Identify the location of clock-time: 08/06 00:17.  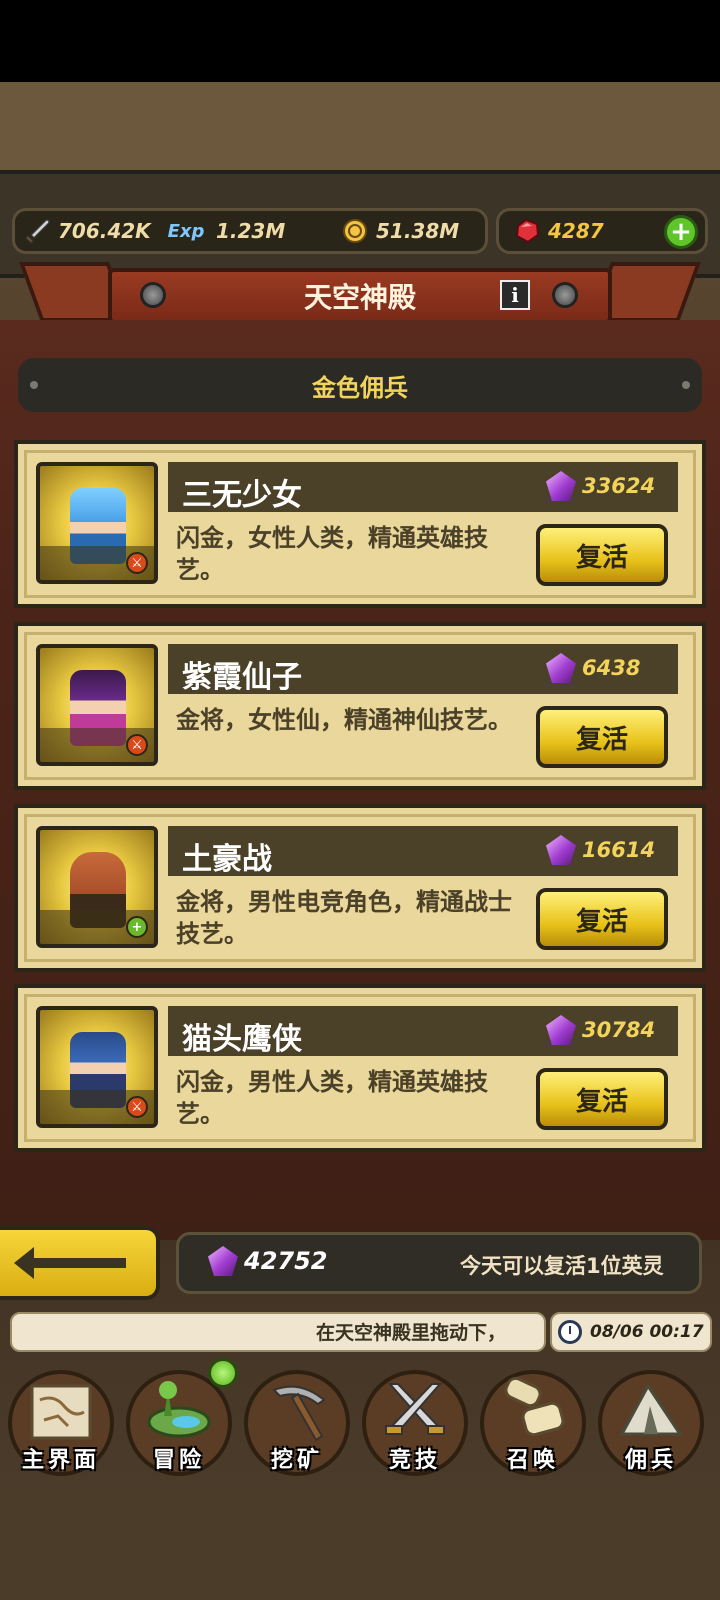
(647, 1332).